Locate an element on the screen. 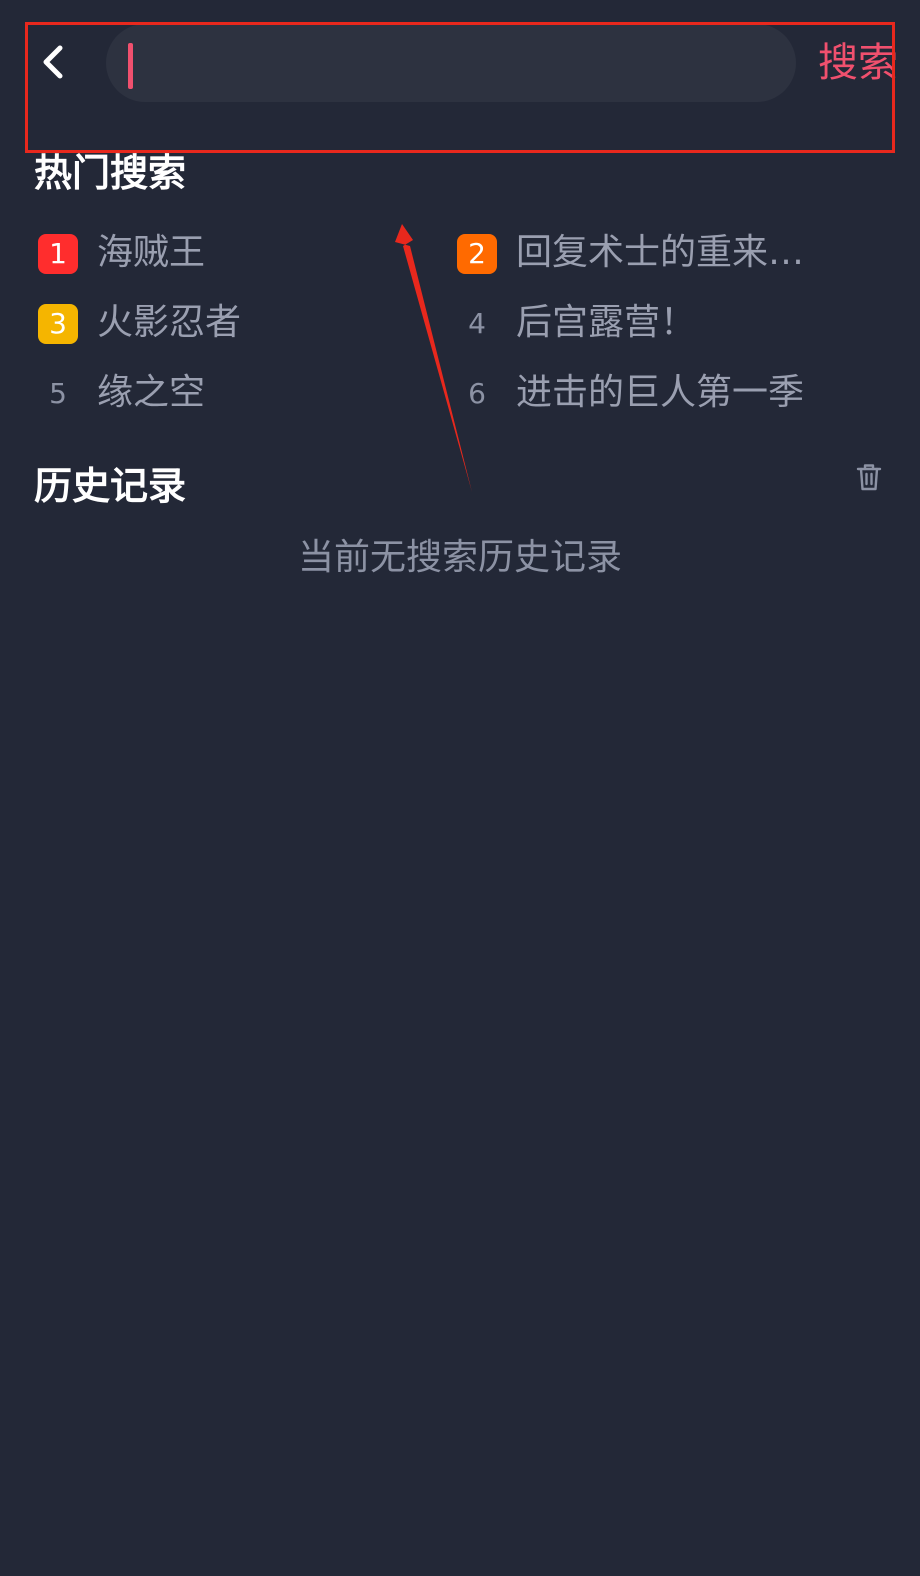  rank-badge: 1 is located at coordinates (58, 254).